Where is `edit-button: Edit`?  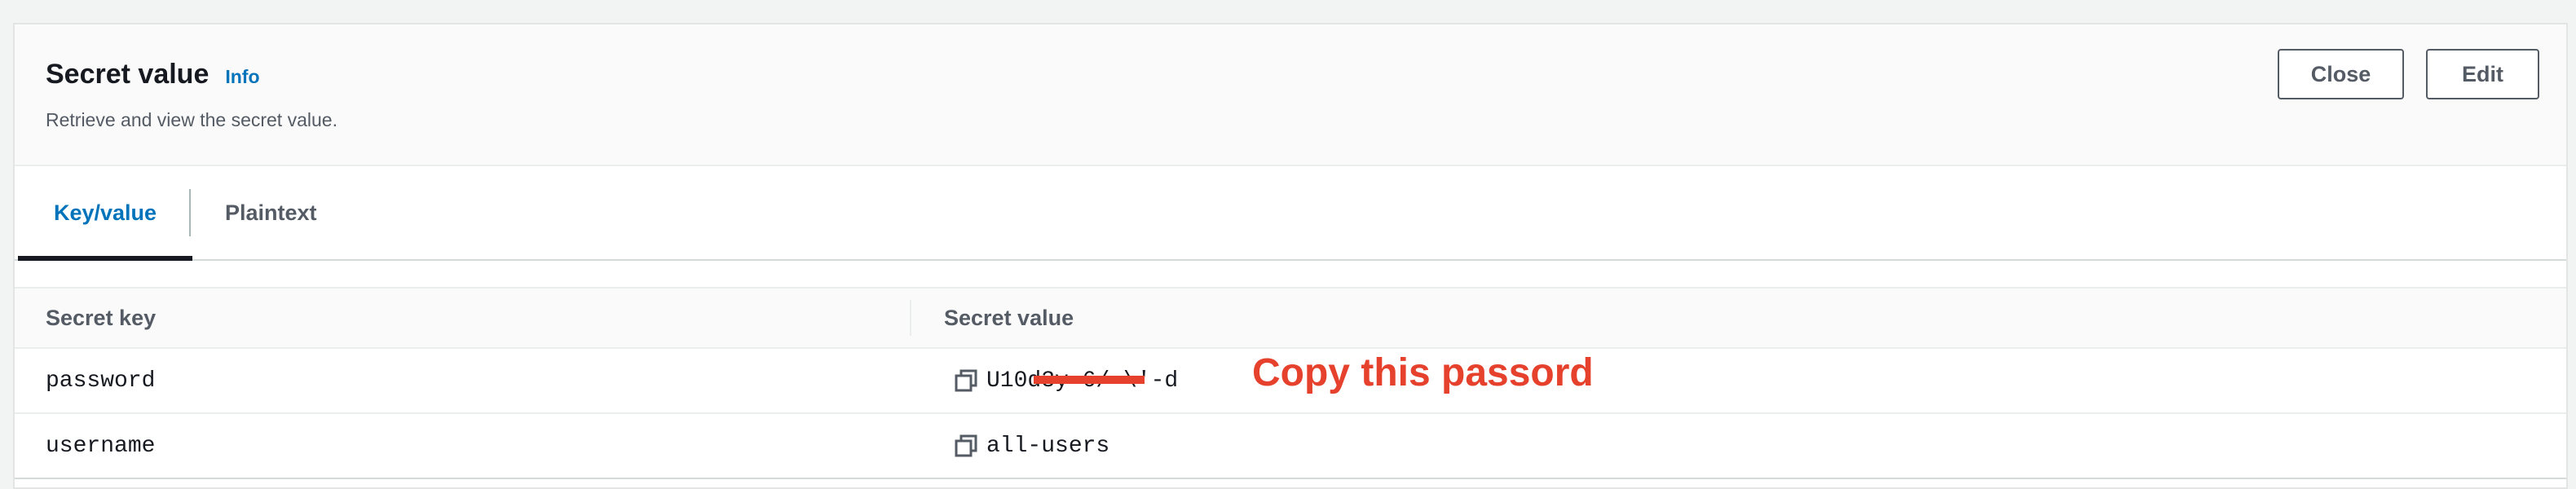 edit-button: Edit is located at coordinates (2482, 74).